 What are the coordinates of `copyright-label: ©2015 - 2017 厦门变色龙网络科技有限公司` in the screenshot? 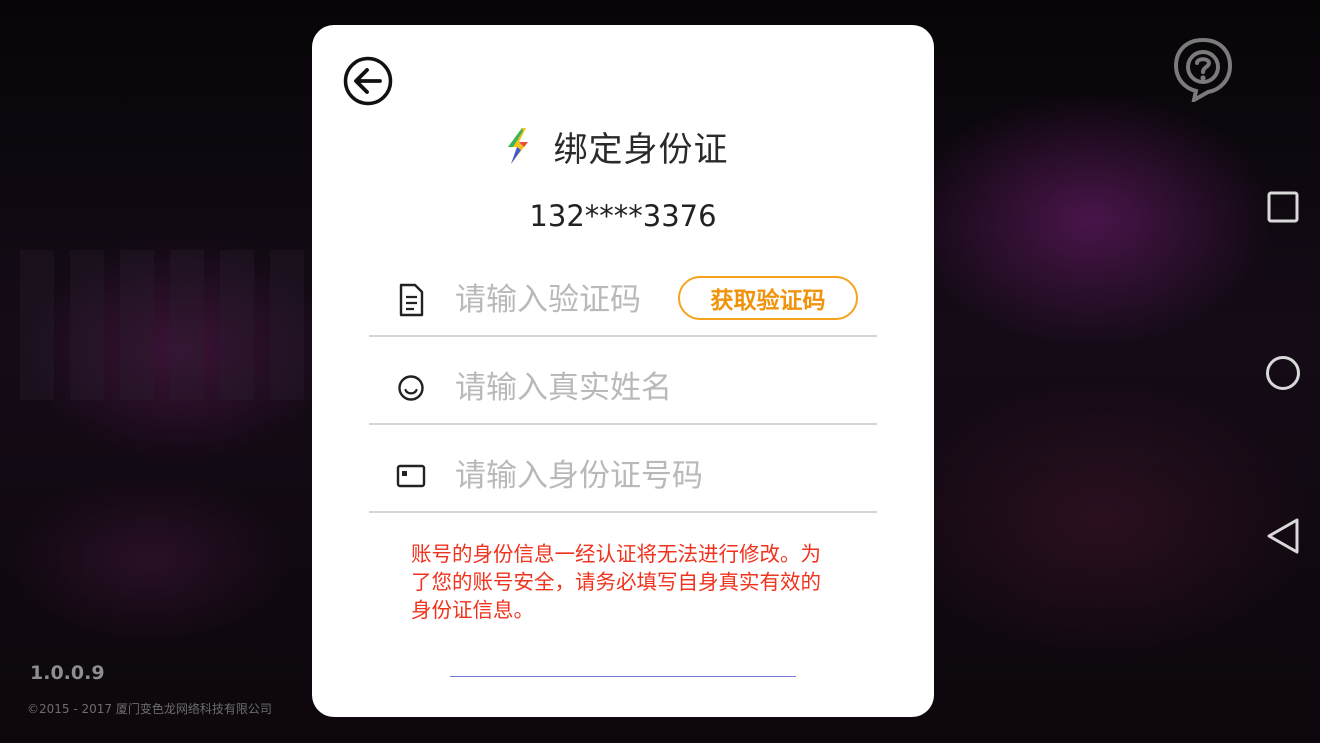 It's located at (149, 709).